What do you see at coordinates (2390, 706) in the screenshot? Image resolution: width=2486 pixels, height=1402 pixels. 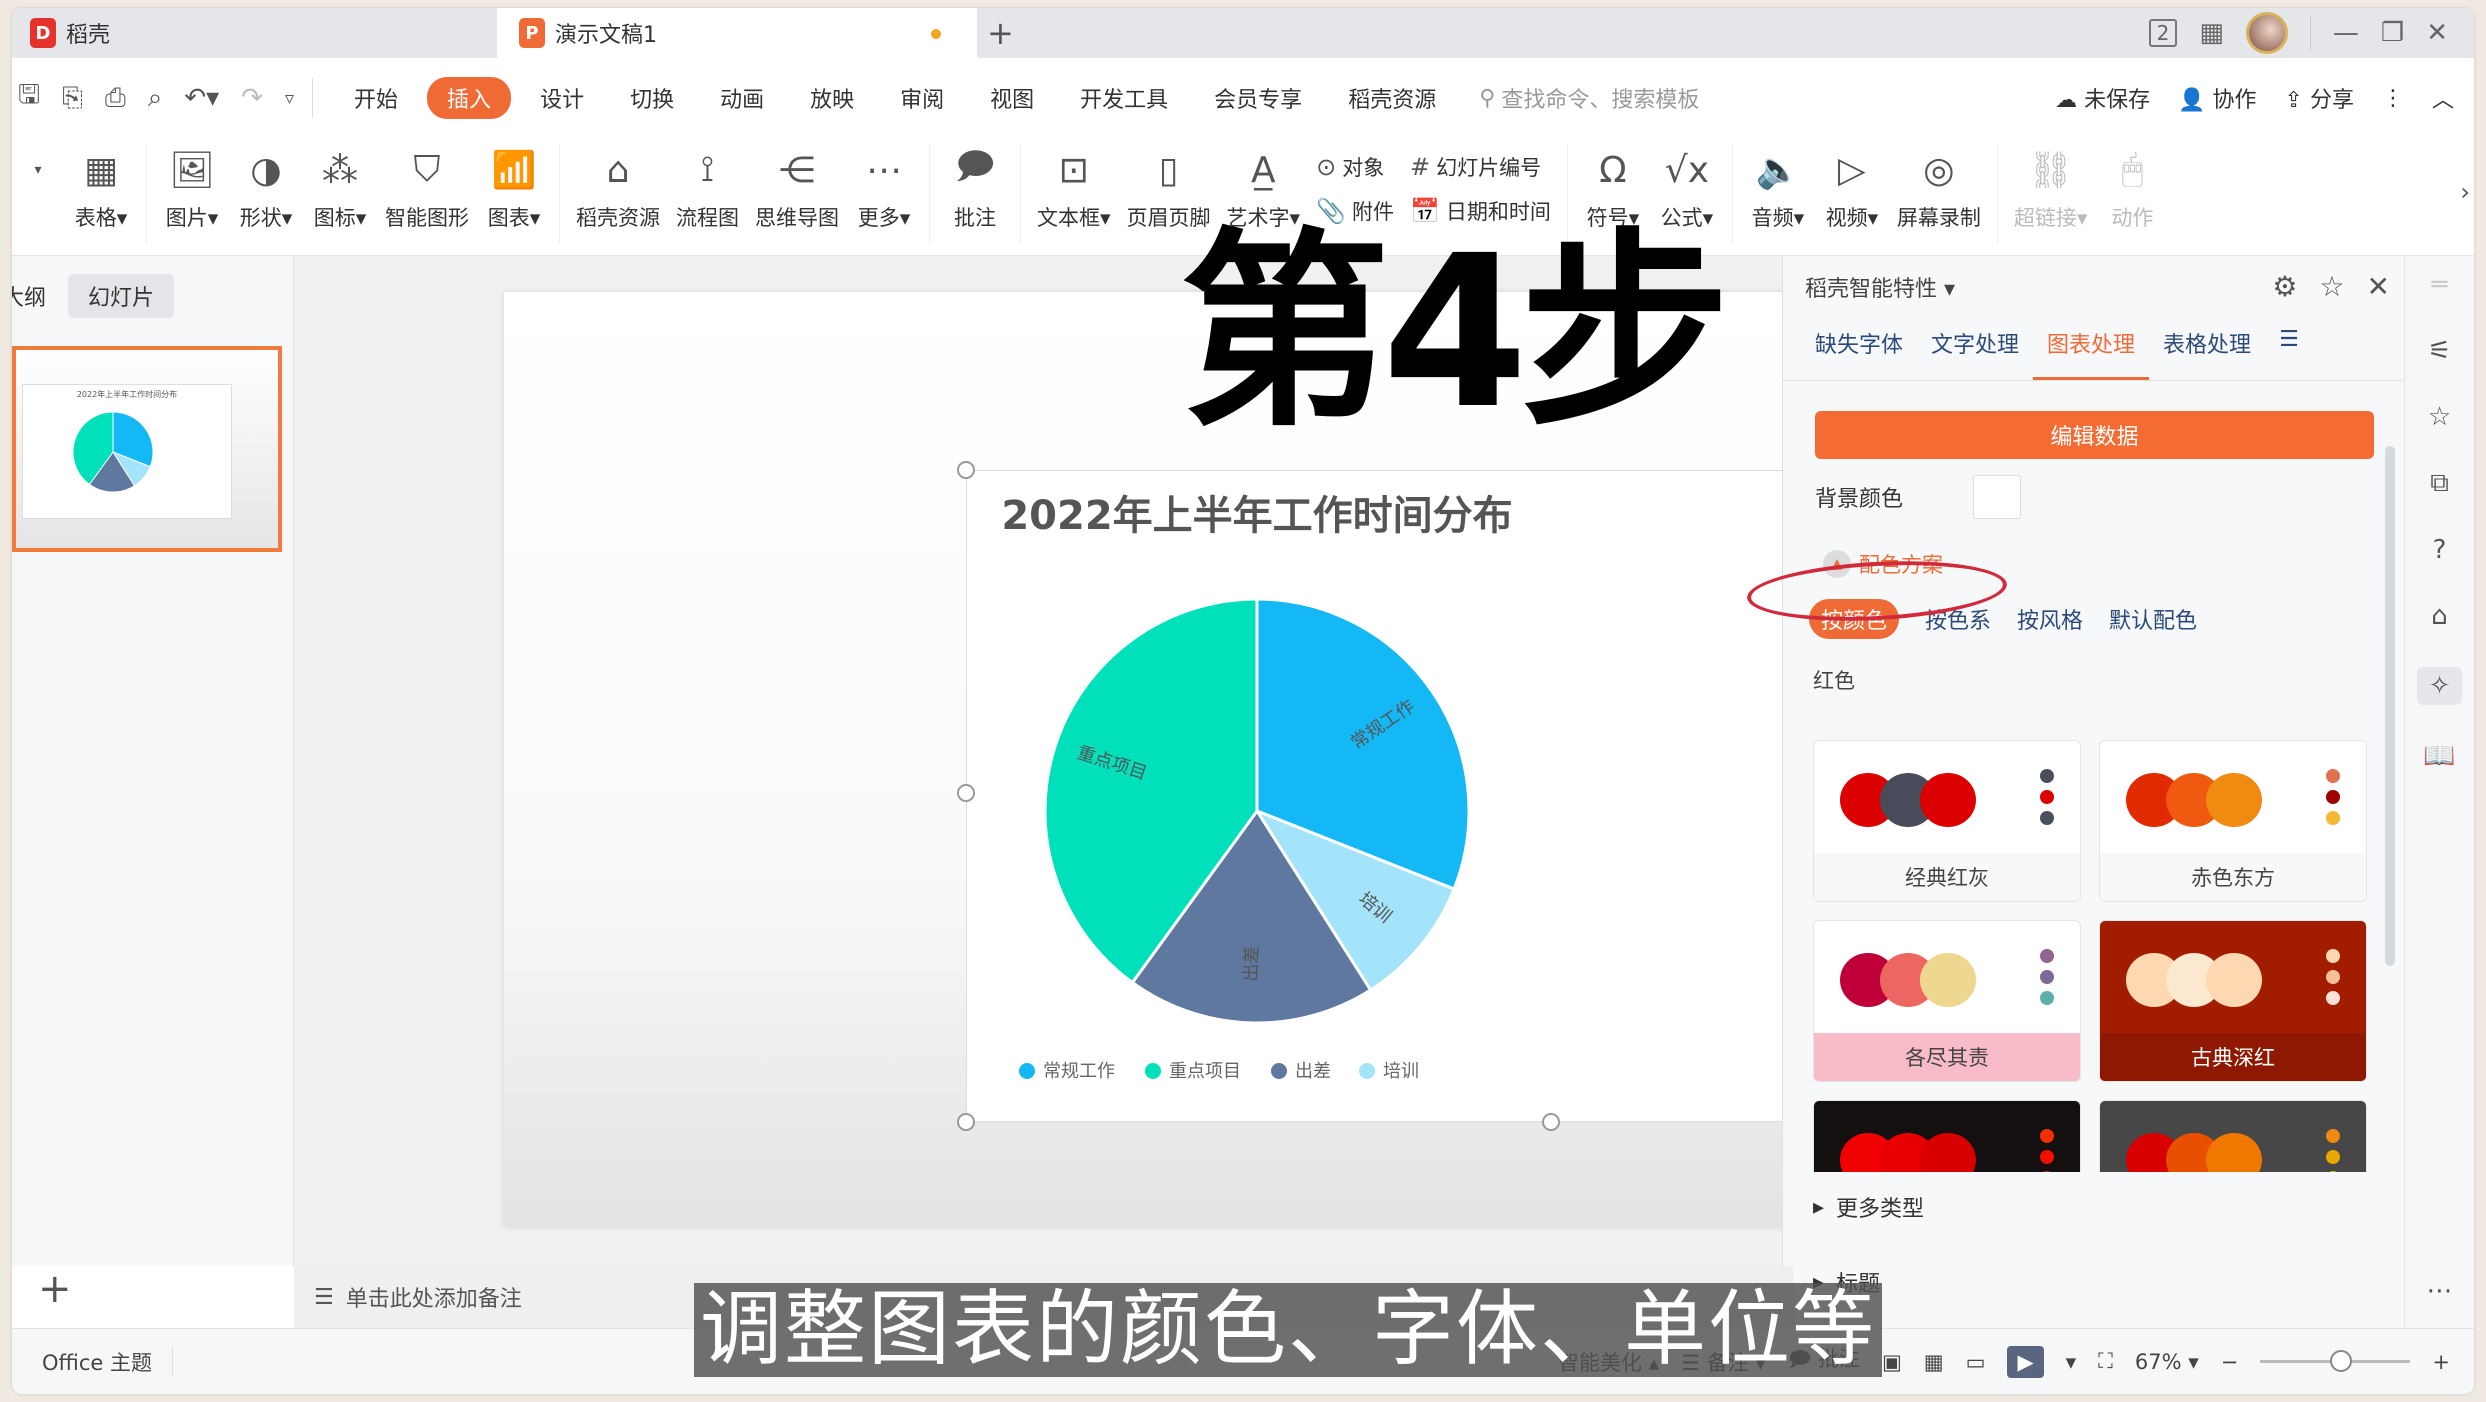 I see `panel-scrollbar` at bounding box center [2390, 706].